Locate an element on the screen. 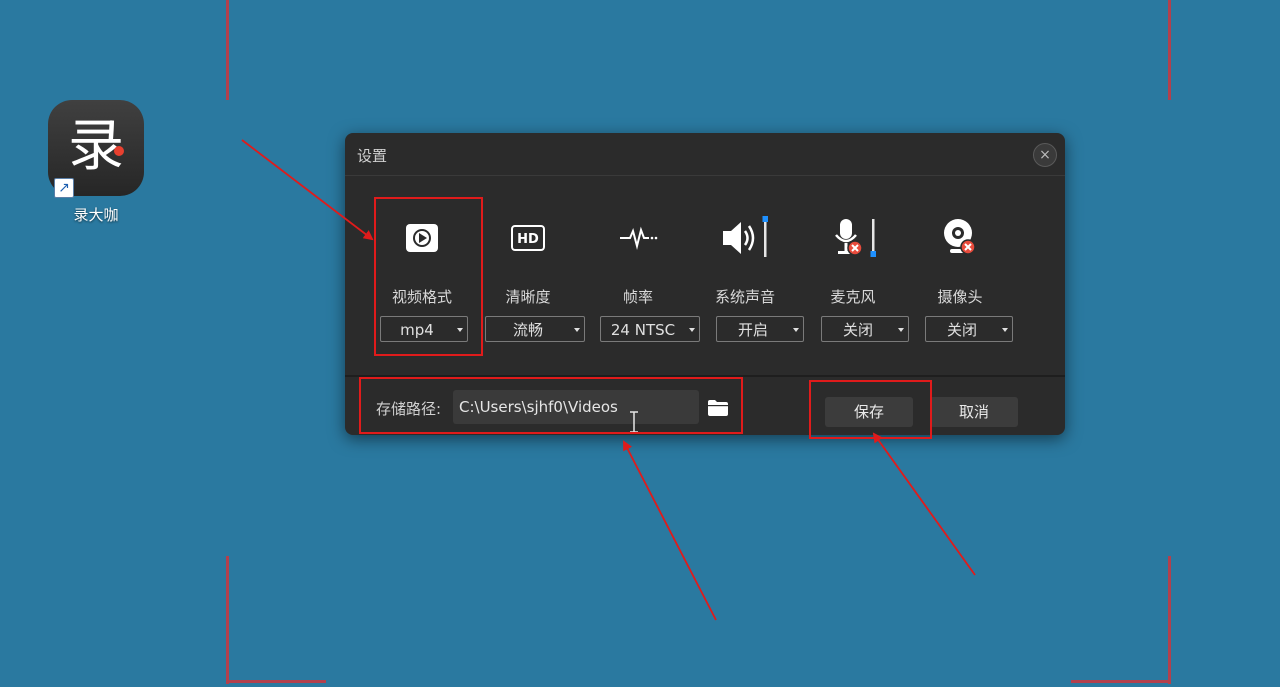  hd-icon: HD is located at coordinates (528, 238).